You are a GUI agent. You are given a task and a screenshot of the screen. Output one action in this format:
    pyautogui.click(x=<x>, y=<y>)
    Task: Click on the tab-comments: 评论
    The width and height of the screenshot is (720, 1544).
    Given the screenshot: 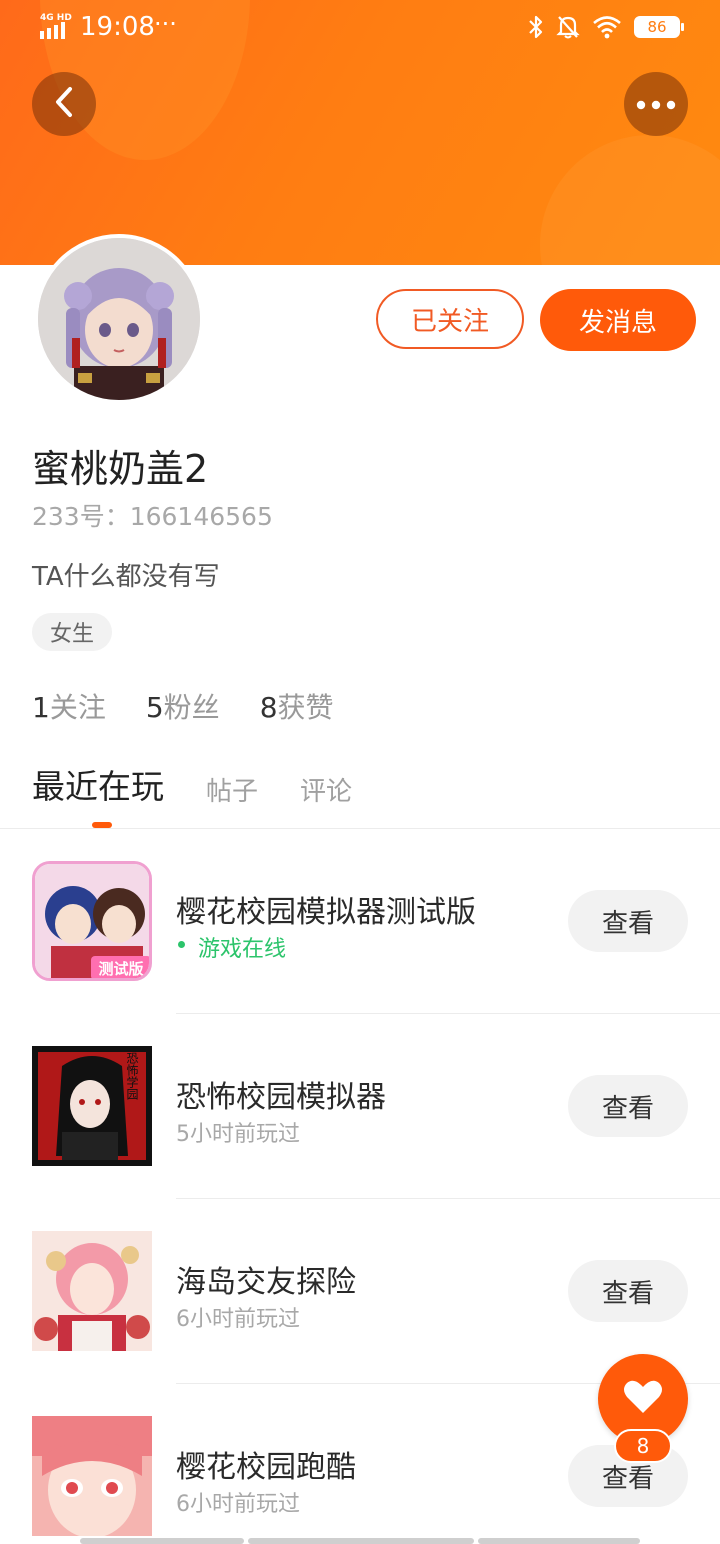 What is the action you would take?
    pyautogui.click(x=326, y=797)
    